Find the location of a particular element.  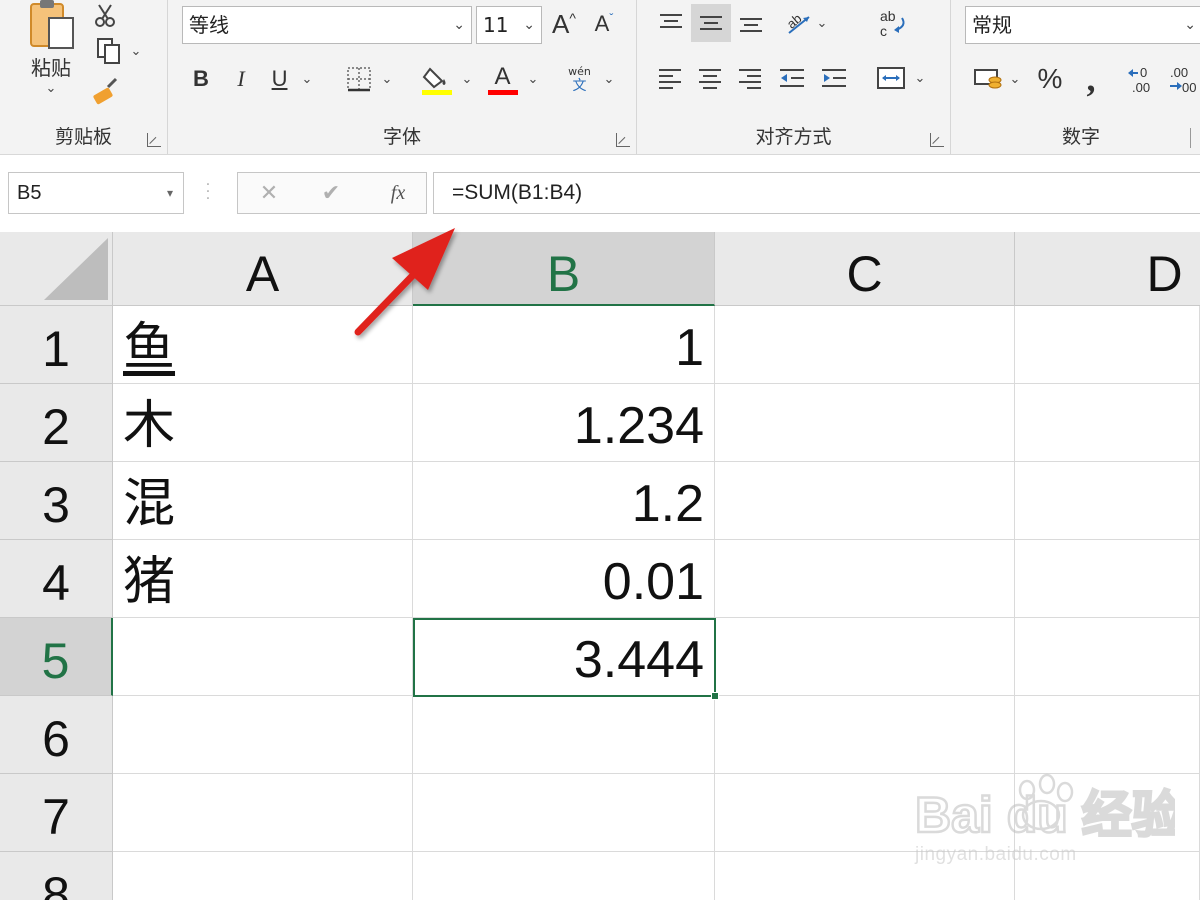

merge-center-dropdown-icon: ⌄ is located at coordinates (920, 78).